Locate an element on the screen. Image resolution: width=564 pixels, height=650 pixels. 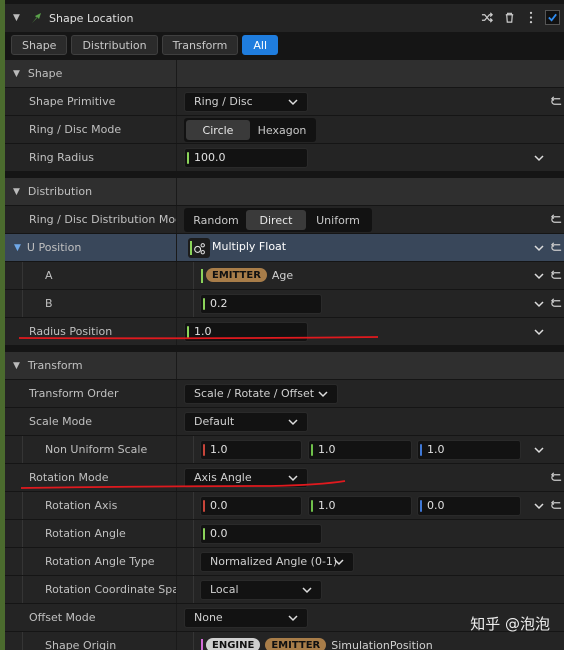
ring-mode-option-circle: Circle is located at coordinates (218, 130).